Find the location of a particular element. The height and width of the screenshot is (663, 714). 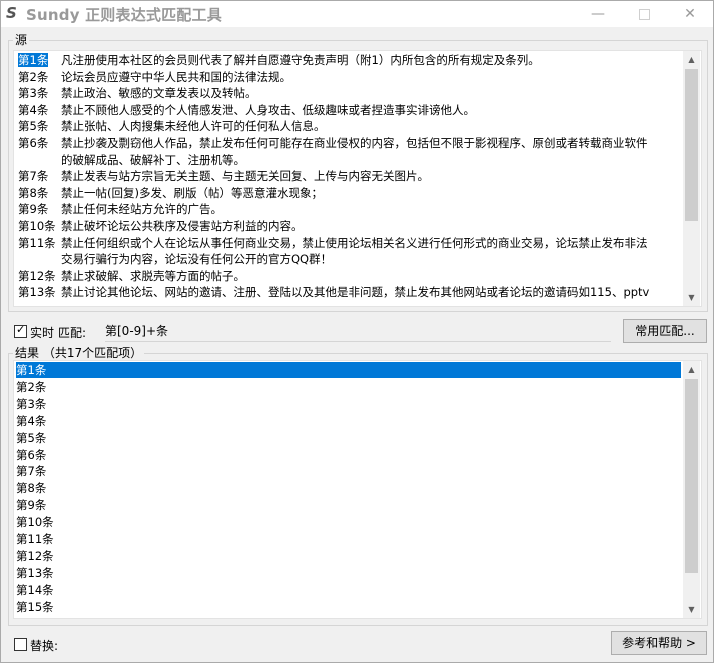

source-line-text: 禁止政治、敏感的文章发表以及转帖。 is located at coordinates (159, 93).